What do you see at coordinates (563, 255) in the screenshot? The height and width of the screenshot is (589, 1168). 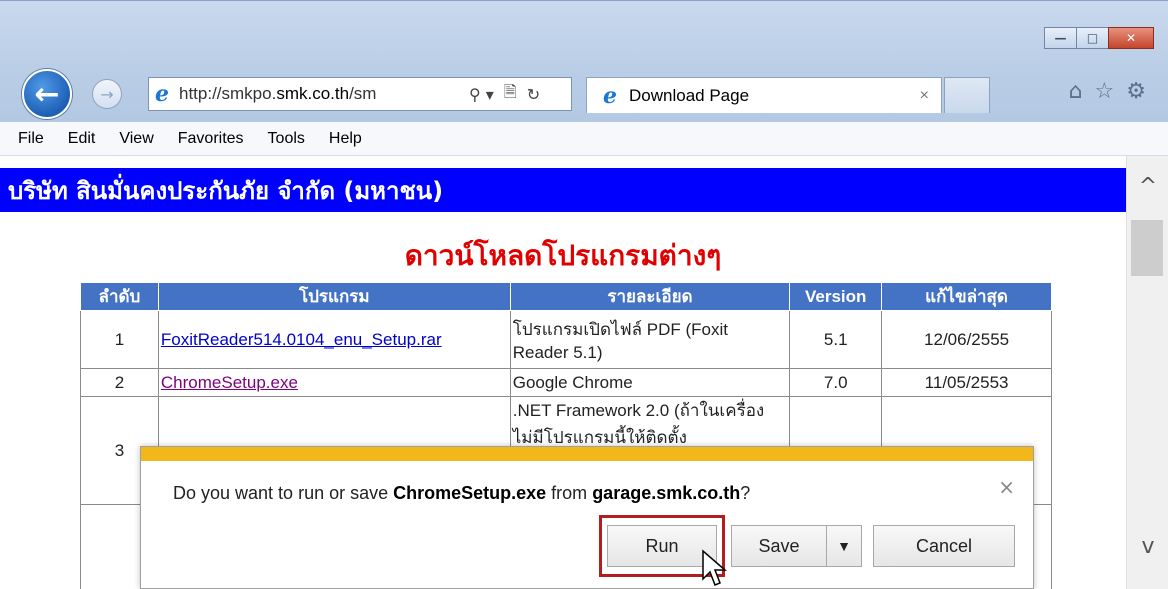 I see `page-heading: ดาวน์โหลดโปรแกรมต่างๆ` at bounding box center [563, 255].